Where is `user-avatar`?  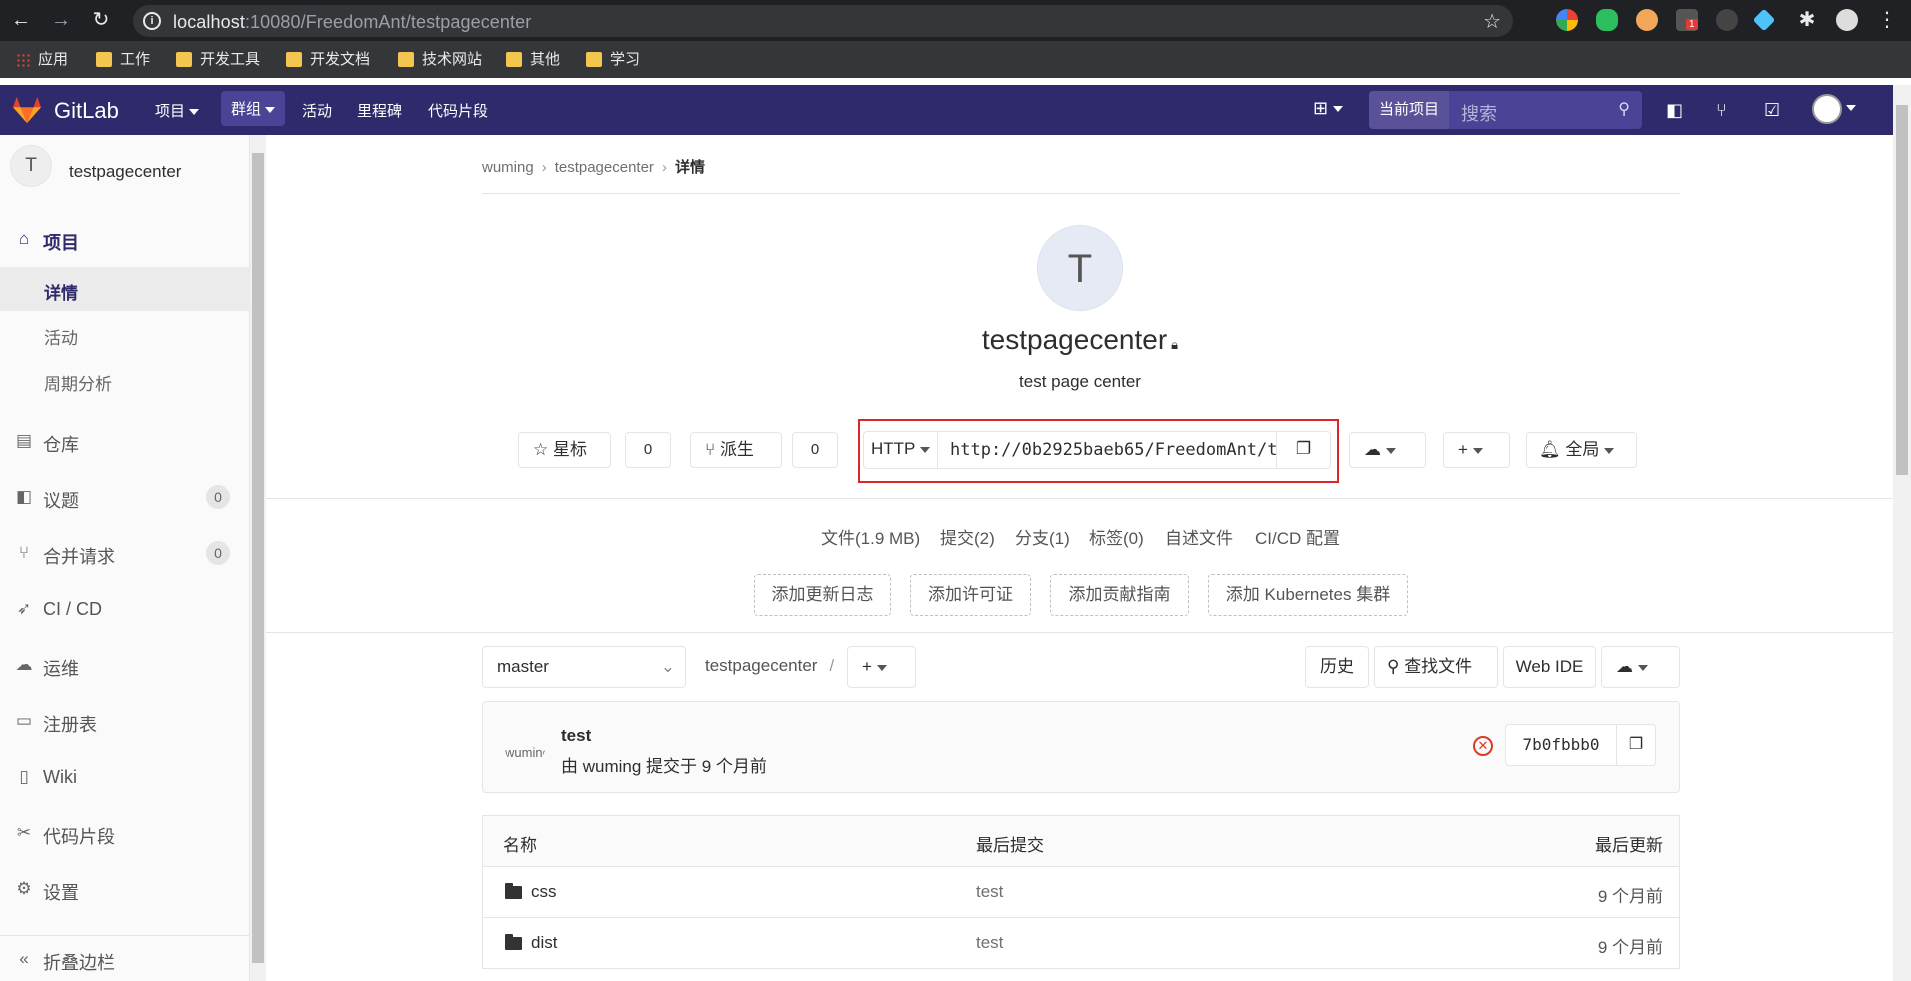 user-avatar is located at coordinates (1827, 109).